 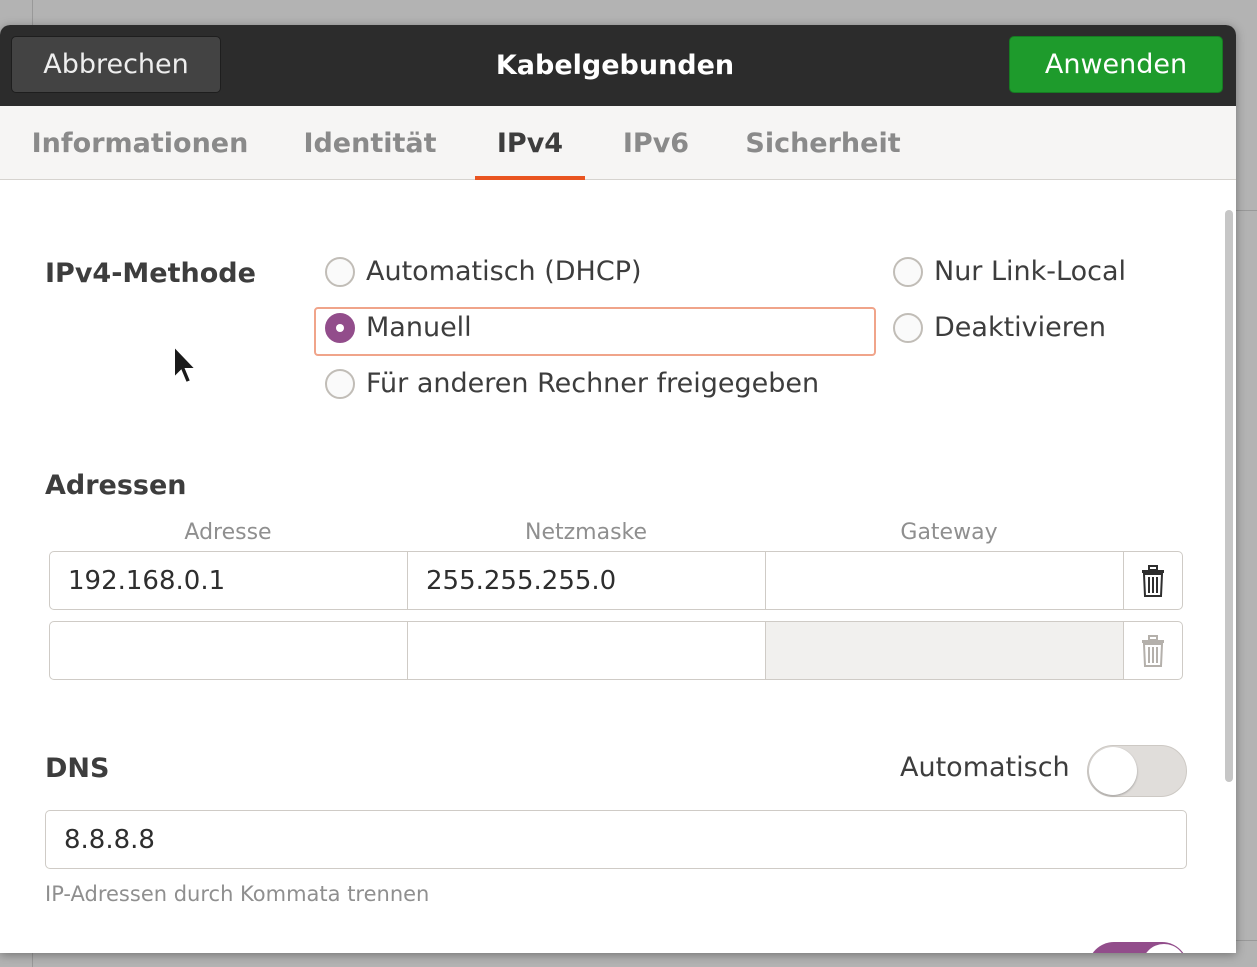 What do you see at coordinates (1229, 496) in the screenshot?
I see `scrollbar` at bounding box center [1229, 496].